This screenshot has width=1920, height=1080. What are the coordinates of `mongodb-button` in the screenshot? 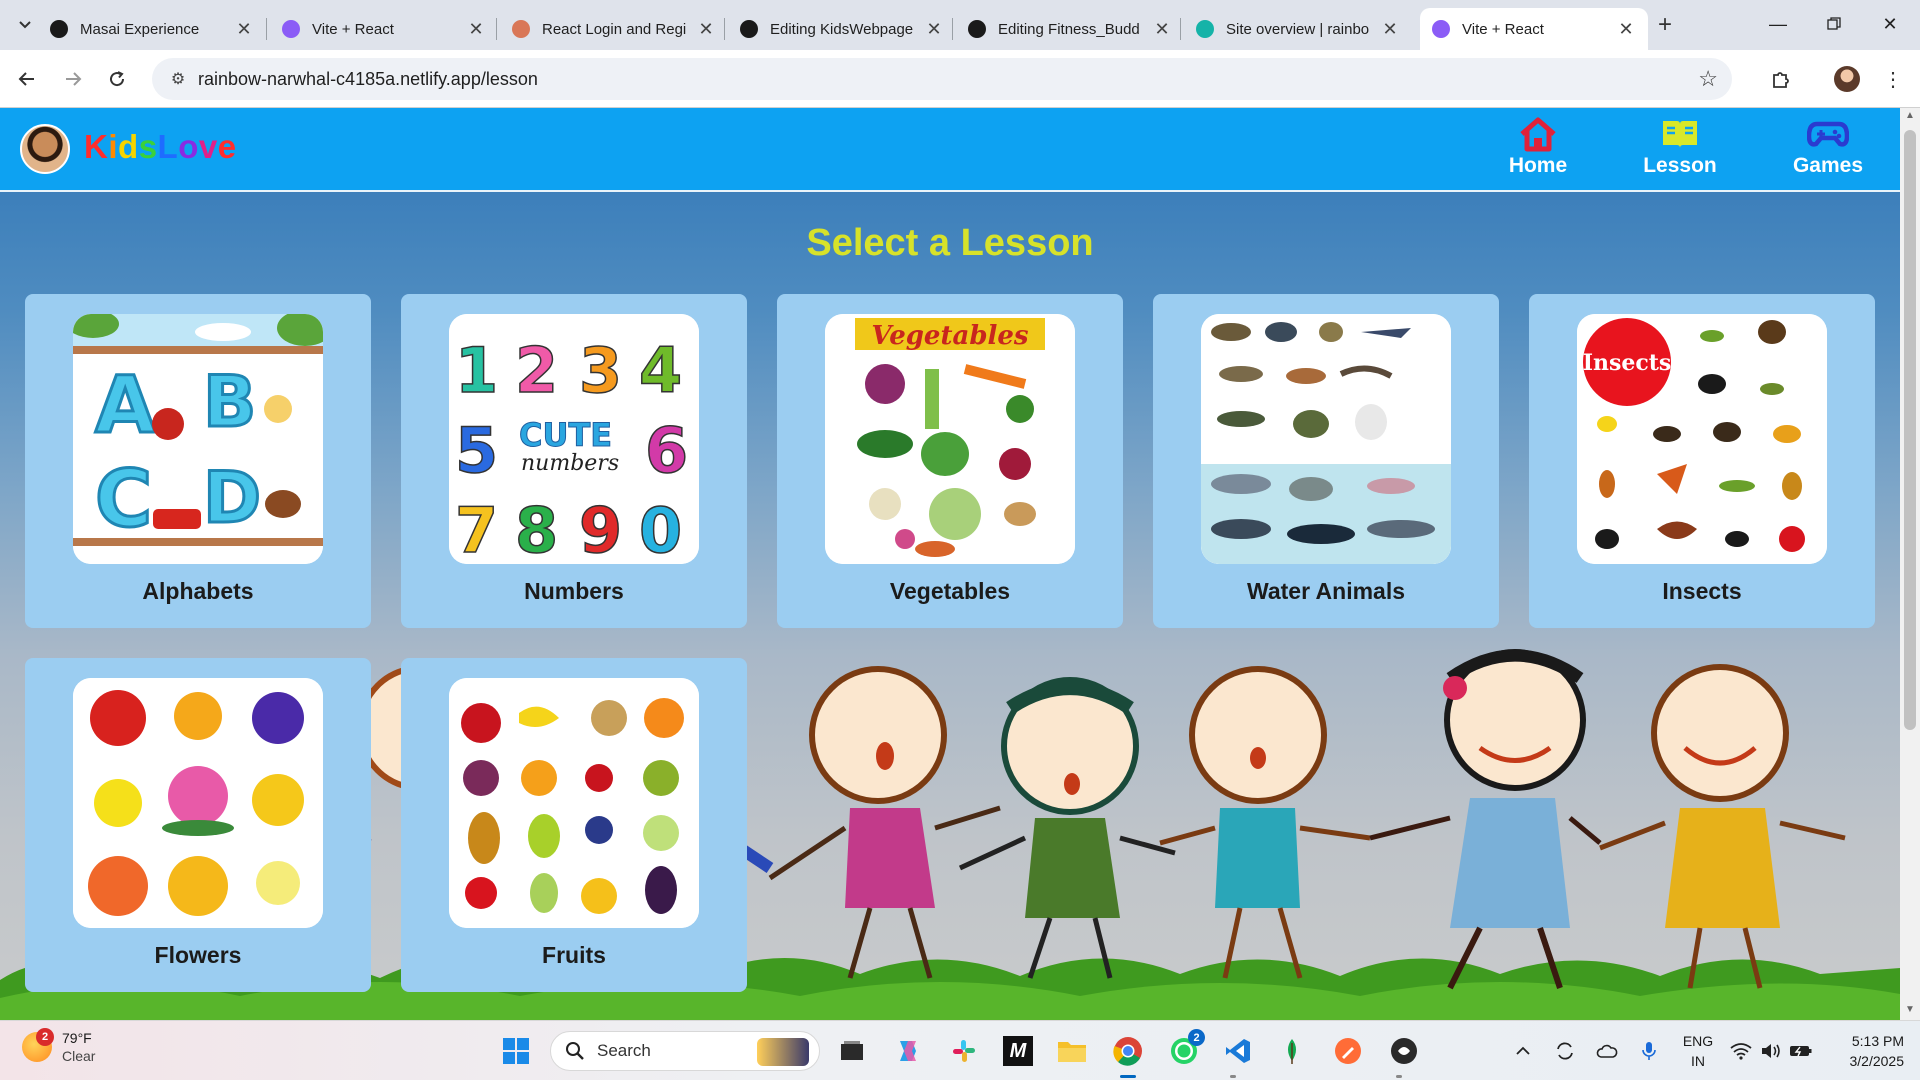 It's located at (1292, 1051).